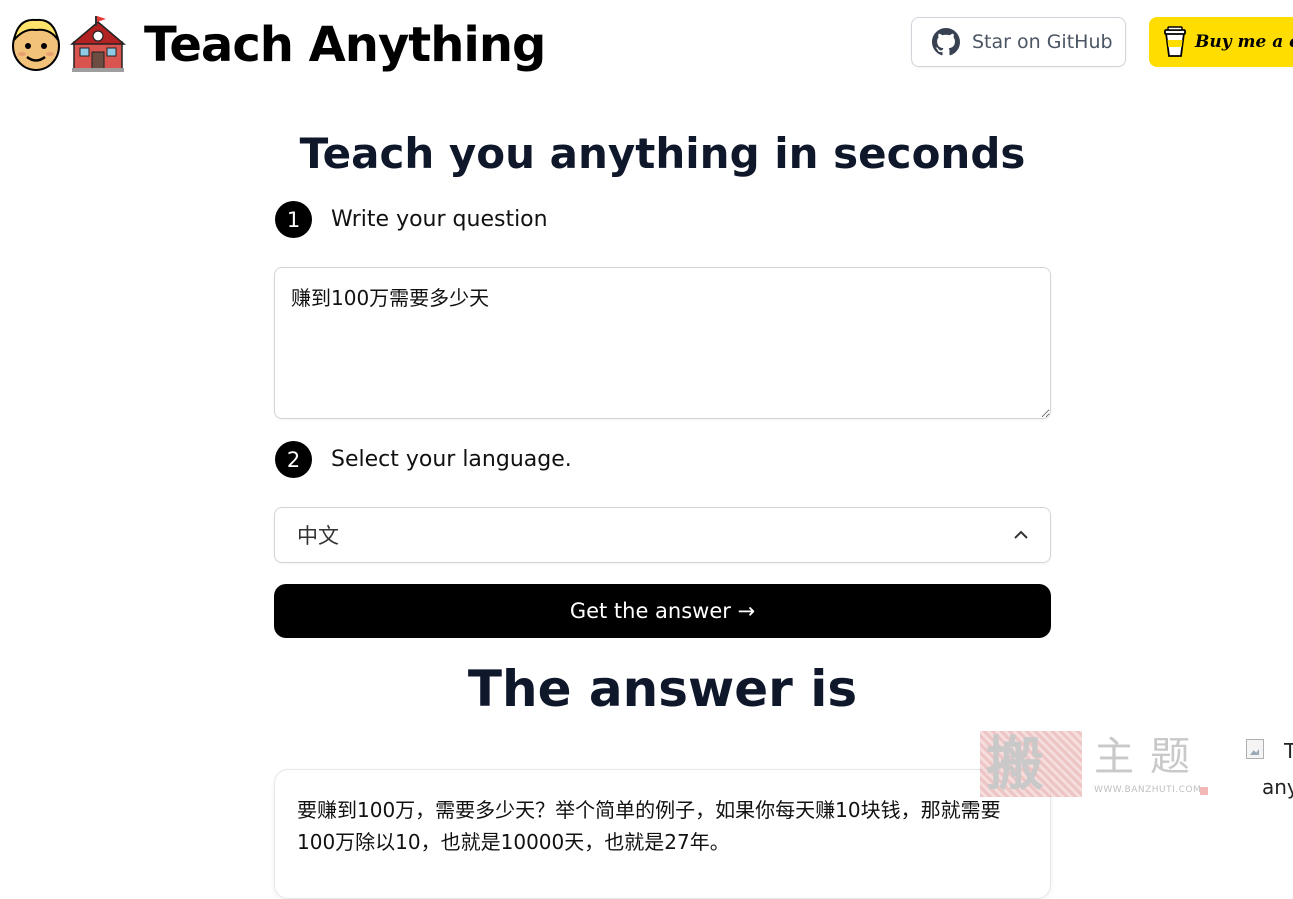  What do you see at coordinates (1288, 751) in the screenshot?
I see `broken-image-alt-line1: T` at bounding box center [1288, 751].